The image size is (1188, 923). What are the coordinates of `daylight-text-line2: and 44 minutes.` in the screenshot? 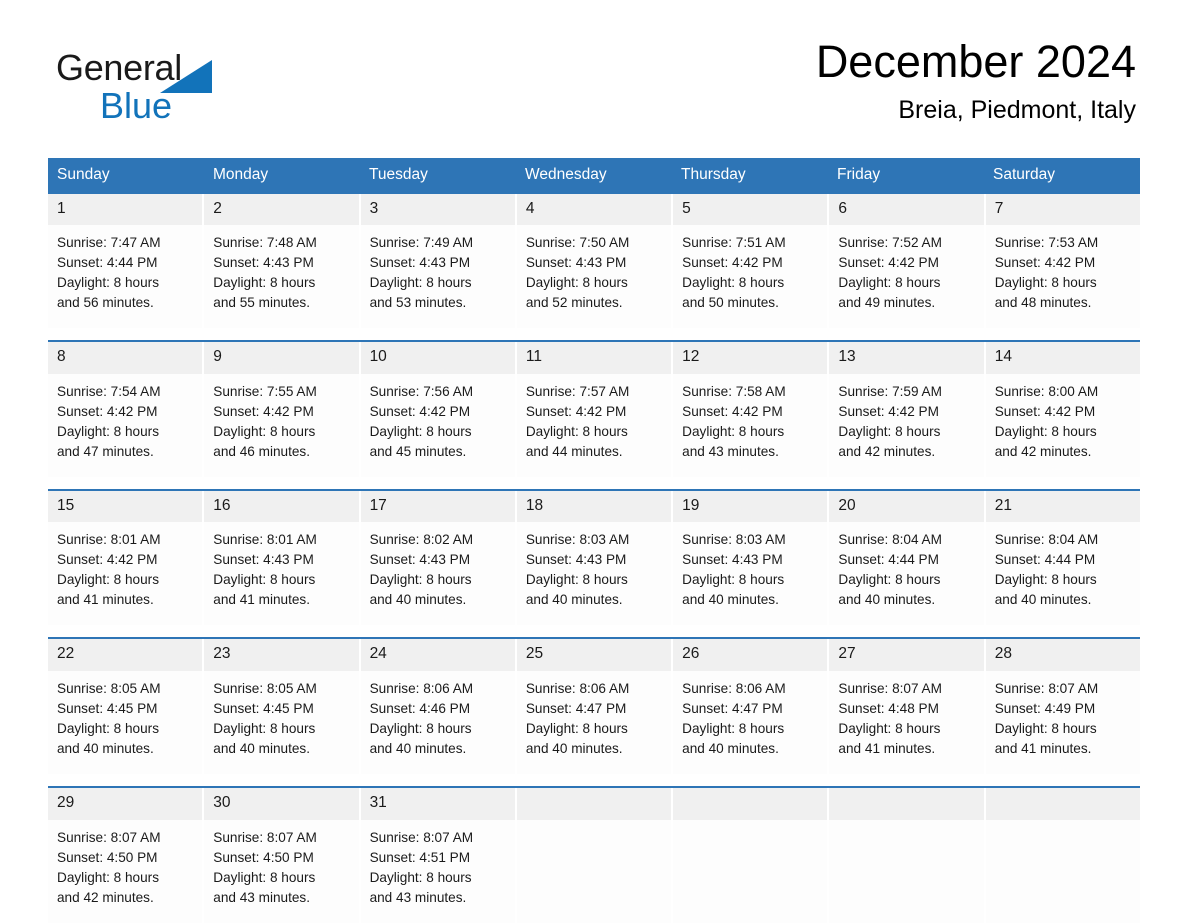 It's located at (574, 451).